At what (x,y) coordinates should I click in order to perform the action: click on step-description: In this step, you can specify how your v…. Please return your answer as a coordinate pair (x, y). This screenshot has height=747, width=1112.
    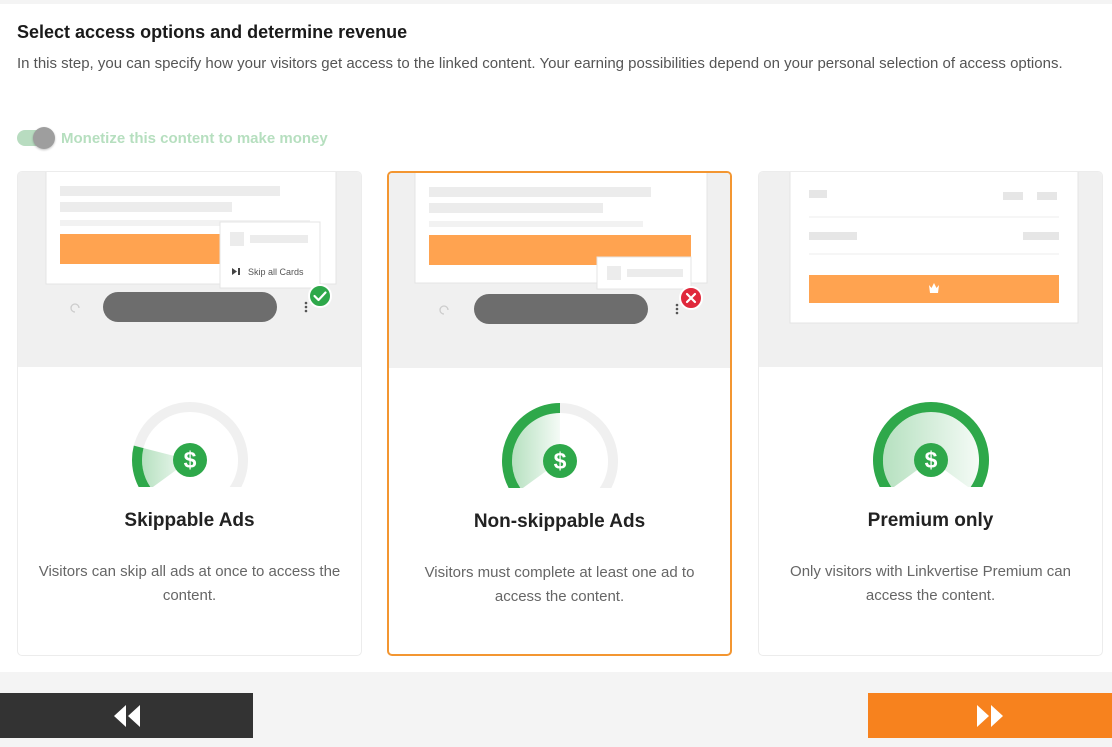
    Looking at the image, I should click on (540, 63).